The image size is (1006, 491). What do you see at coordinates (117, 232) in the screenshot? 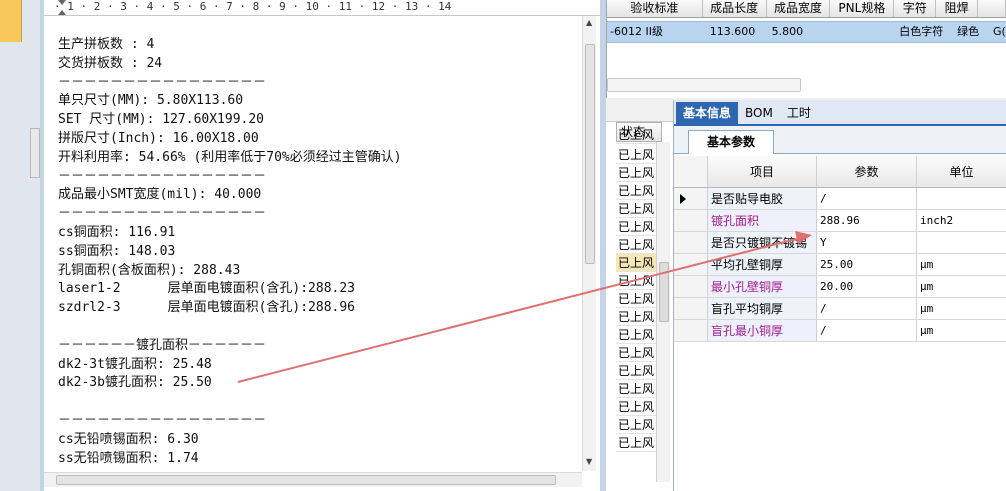
I see `text-line: cs铜面积: 116.91` at bounding box center [117, 232].